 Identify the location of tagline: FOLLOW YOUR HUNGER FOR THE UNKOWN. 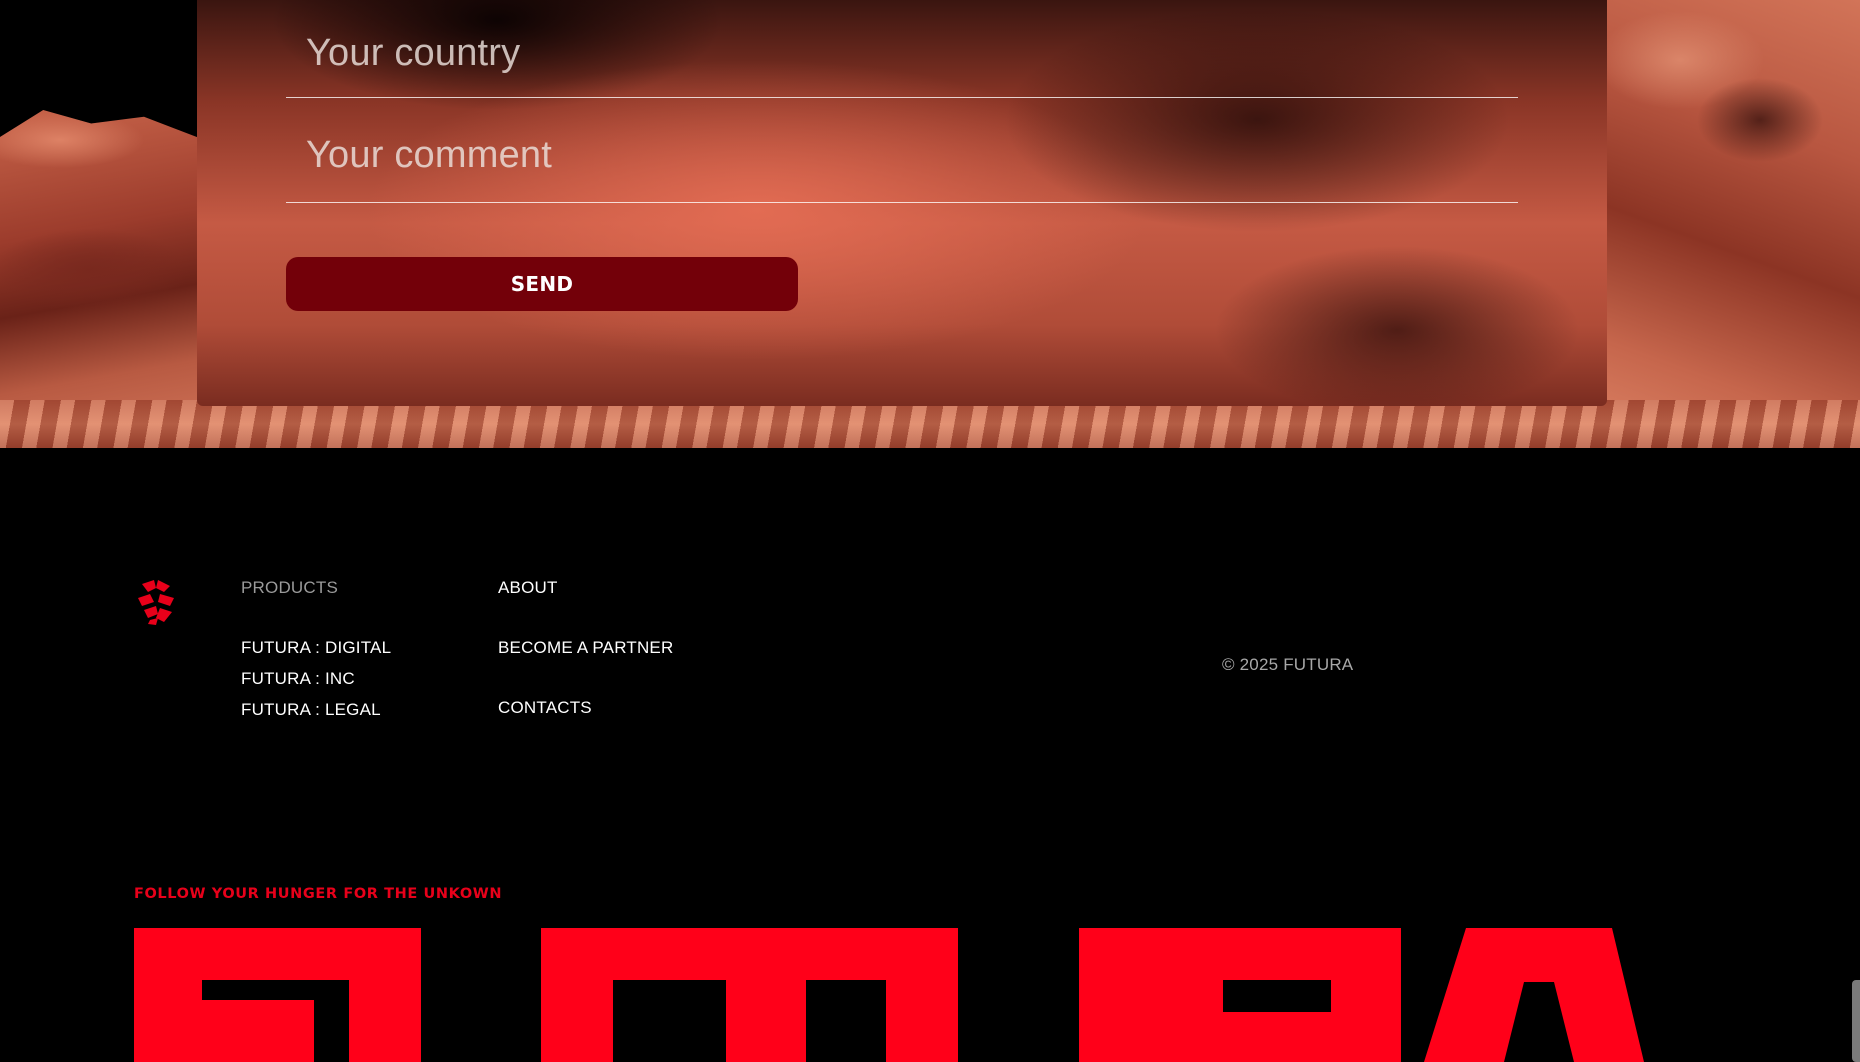
(318, 894).